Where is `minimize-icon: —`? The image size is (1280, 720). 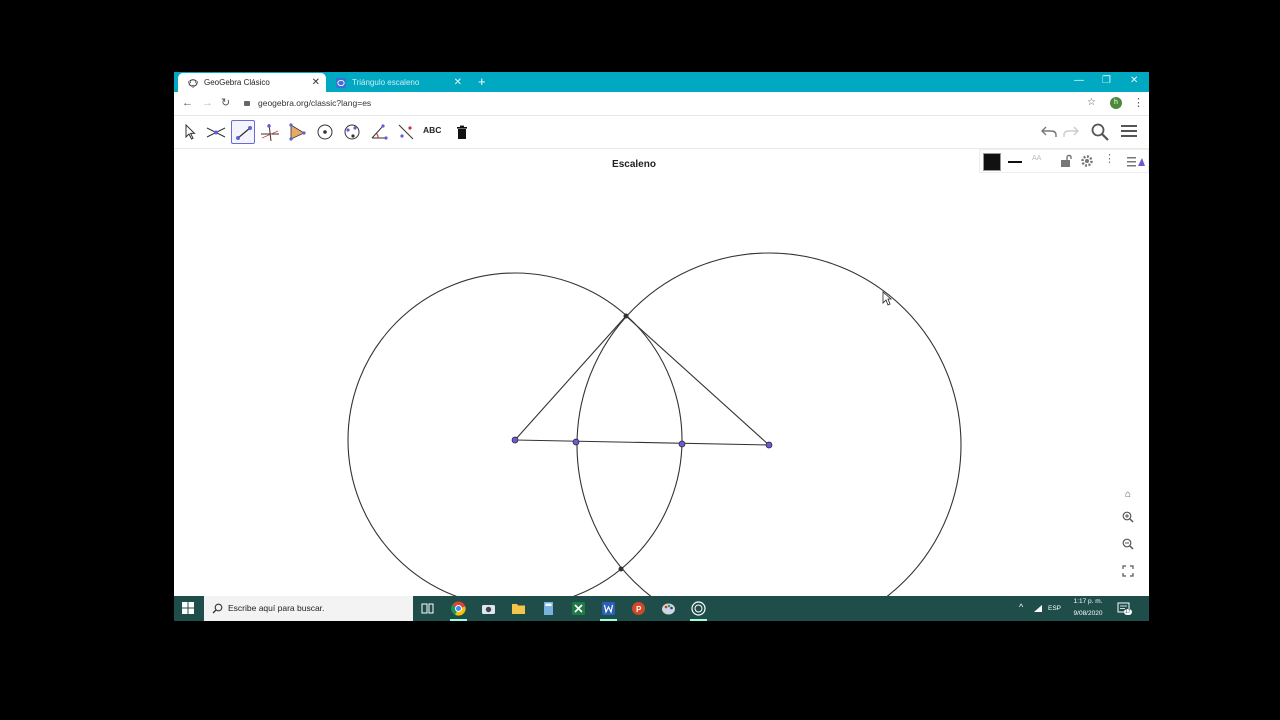 minimize-icon: — is located at coordinates (1079, 81).